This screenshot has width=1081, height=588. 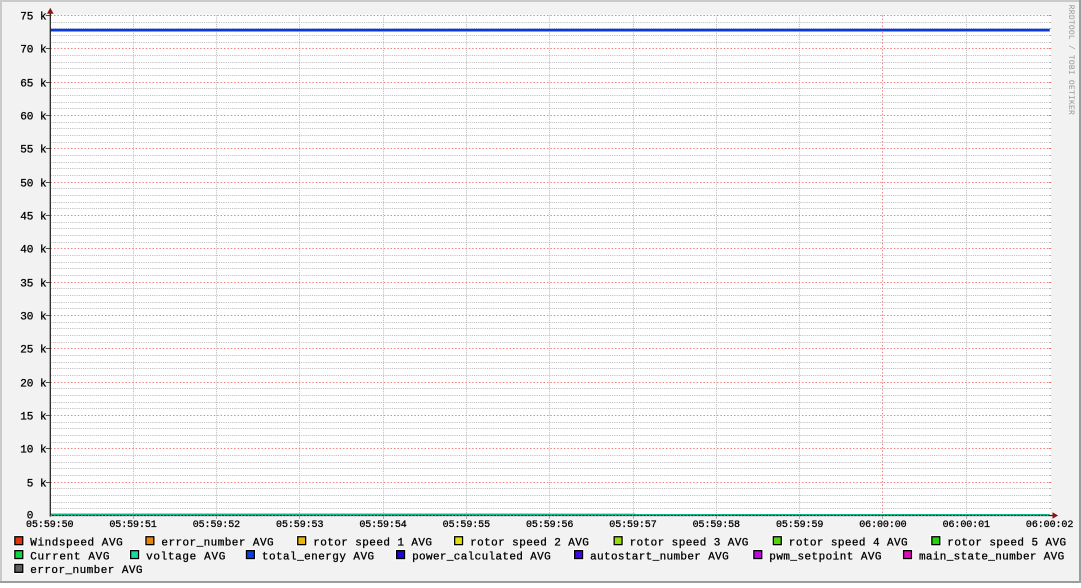 What do you see at coordinates (882, 525) in the screenshot?
I see `svg-text: 06:00:00` at bounding box center [882, 525].